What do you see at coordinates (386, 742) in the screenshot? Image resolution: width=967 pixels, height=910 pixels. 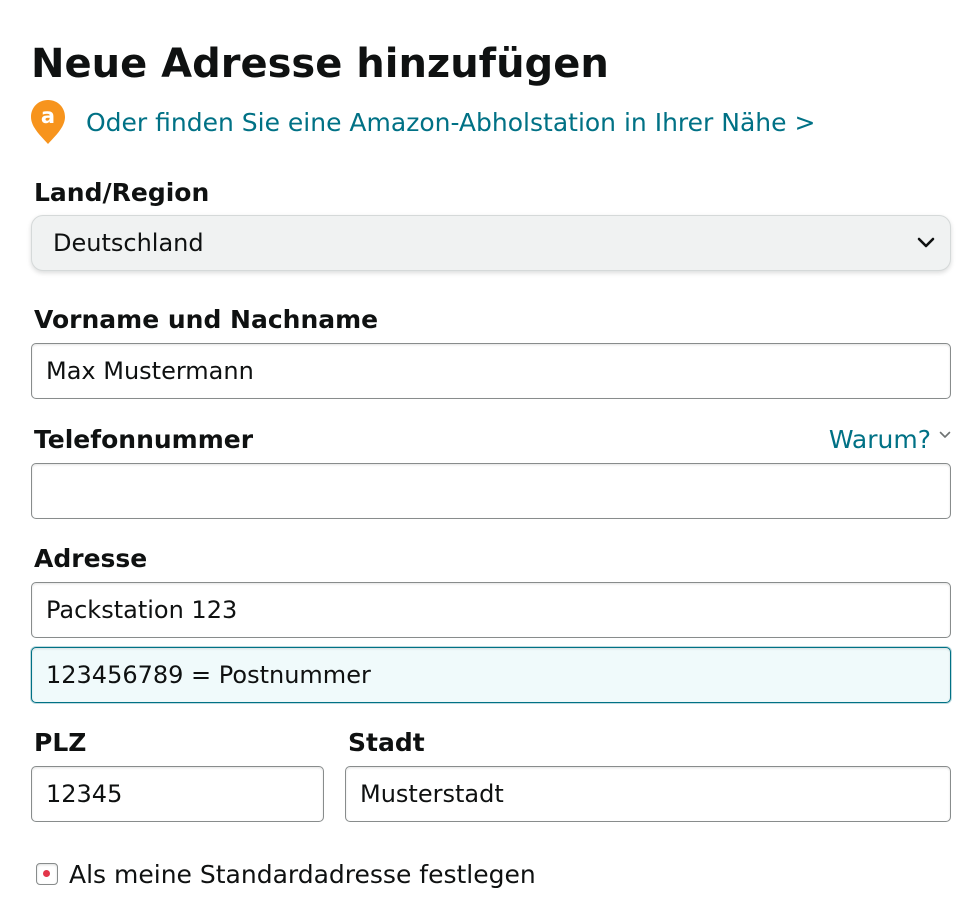 I see `city-label: Stadt` at bounding box center [386, 742].